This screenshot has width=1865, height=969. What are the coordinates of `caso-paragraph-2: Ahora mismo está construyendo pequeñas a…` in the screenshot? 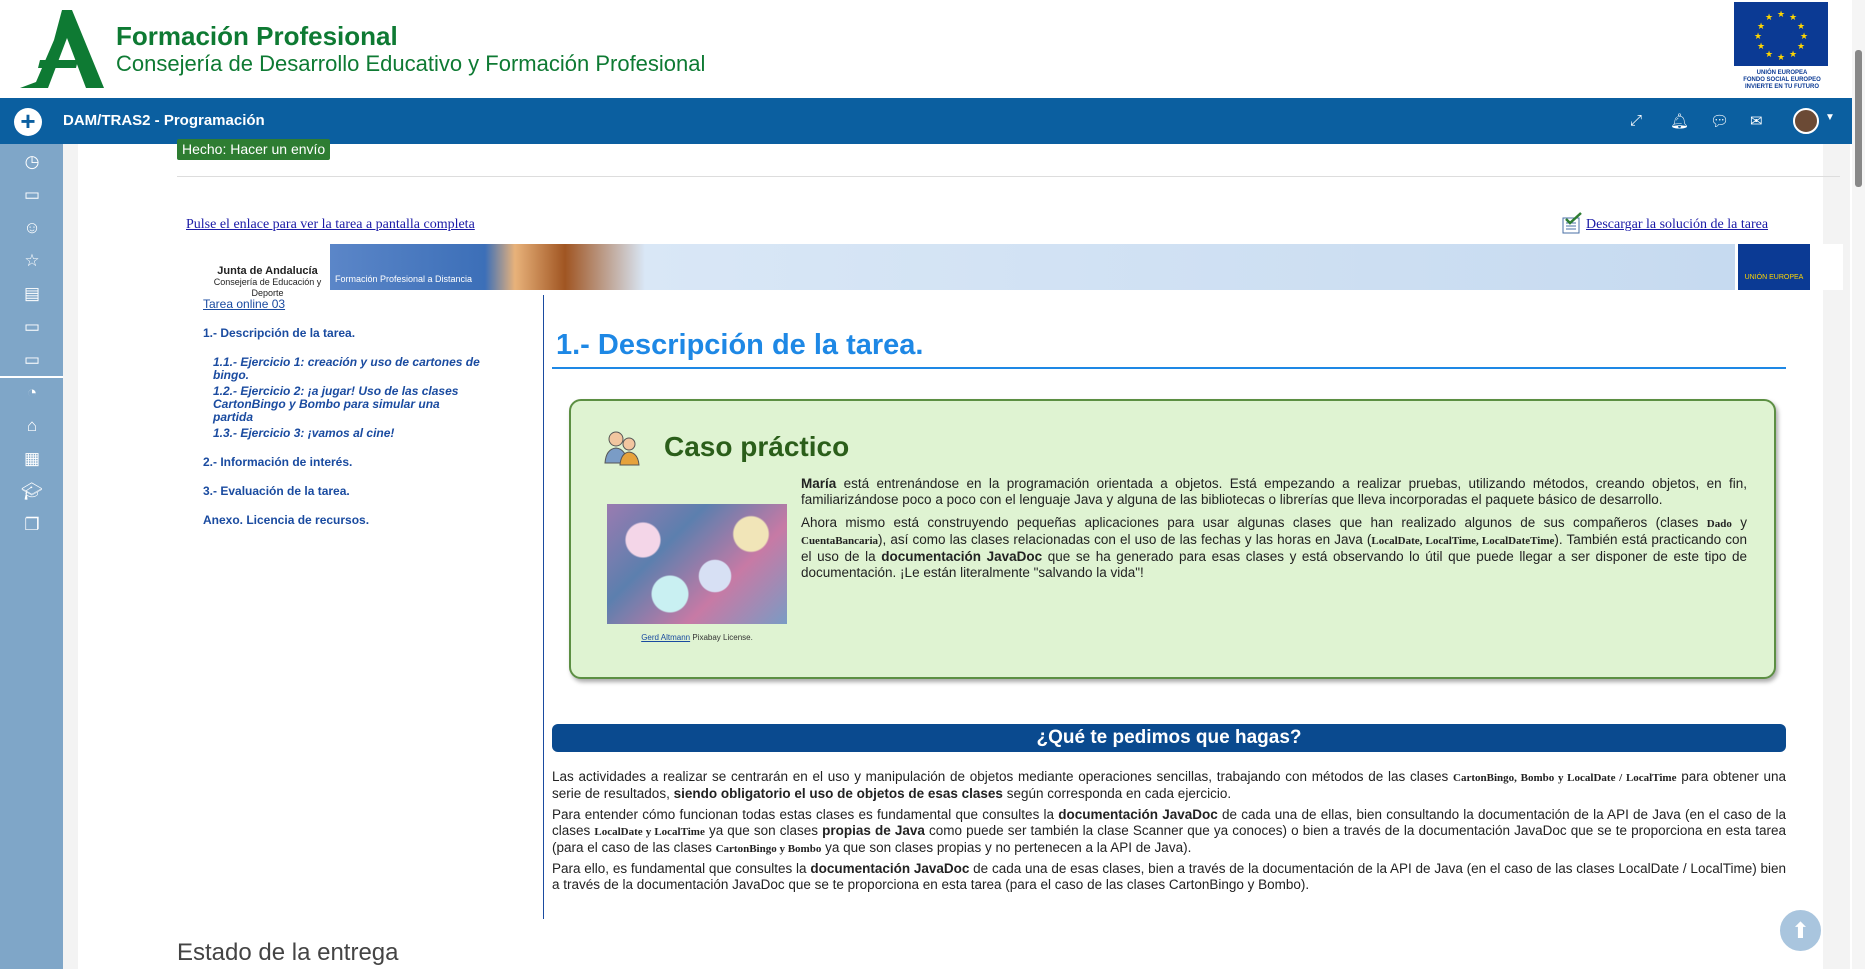 It's located at (1274, 548).